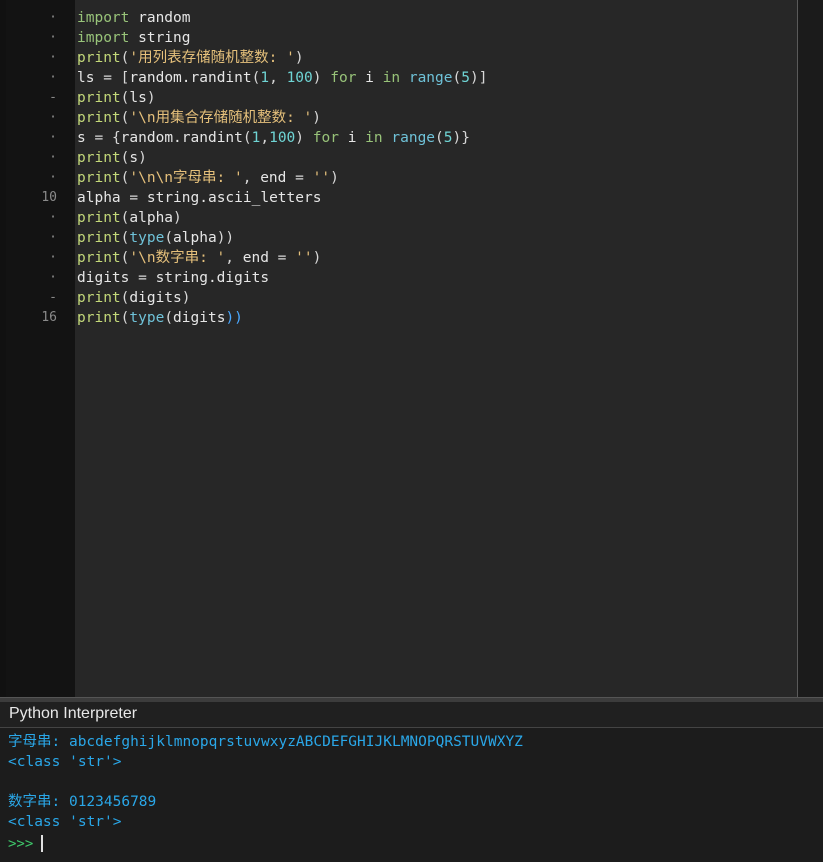 This screenshot has height=862, width=823. I want to click on code-token: random, so click(160, 18).